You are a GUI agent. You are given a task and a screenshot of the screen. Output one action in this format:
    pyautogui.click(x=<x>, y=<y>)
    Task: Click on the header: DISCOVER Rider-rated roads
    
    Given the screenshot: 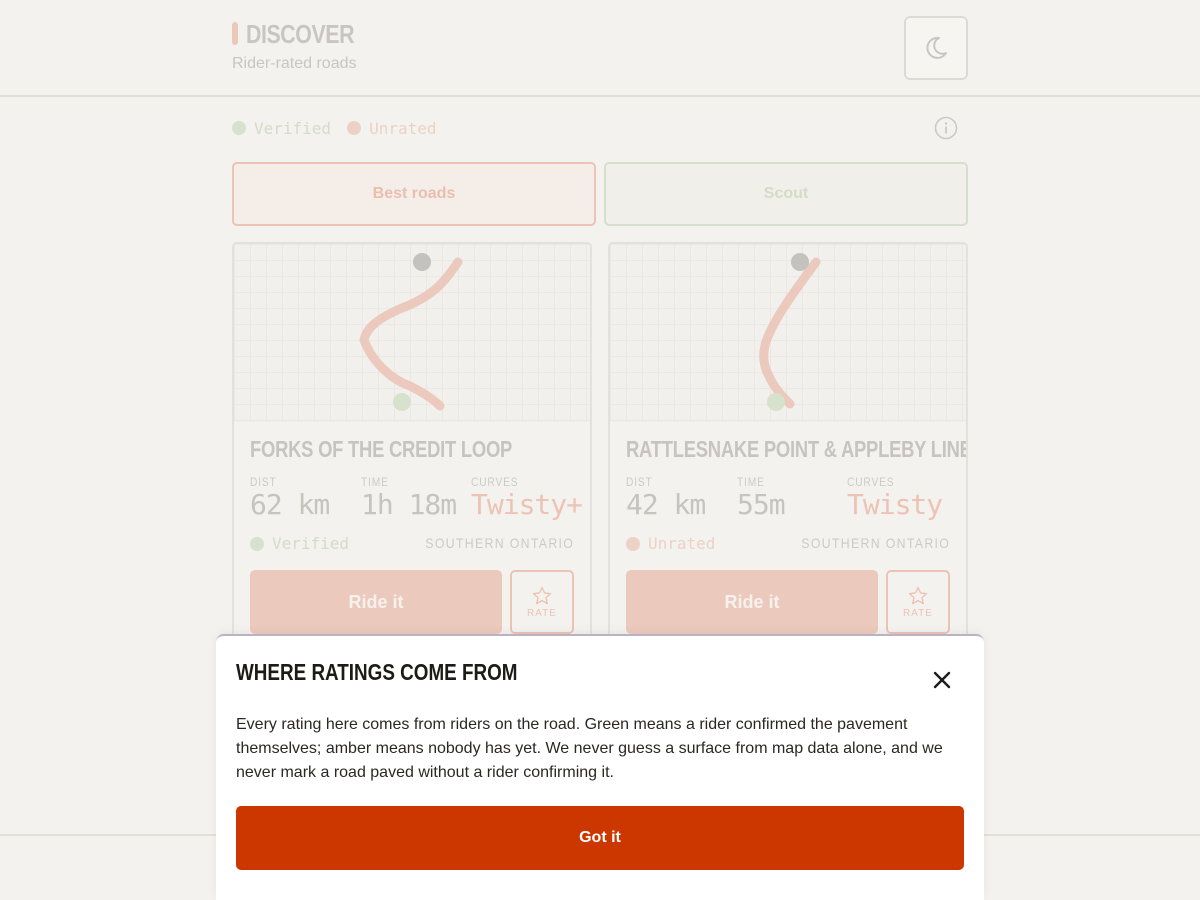 What is the action you would take?
    pyautogui.click(x=600, y=48)
    